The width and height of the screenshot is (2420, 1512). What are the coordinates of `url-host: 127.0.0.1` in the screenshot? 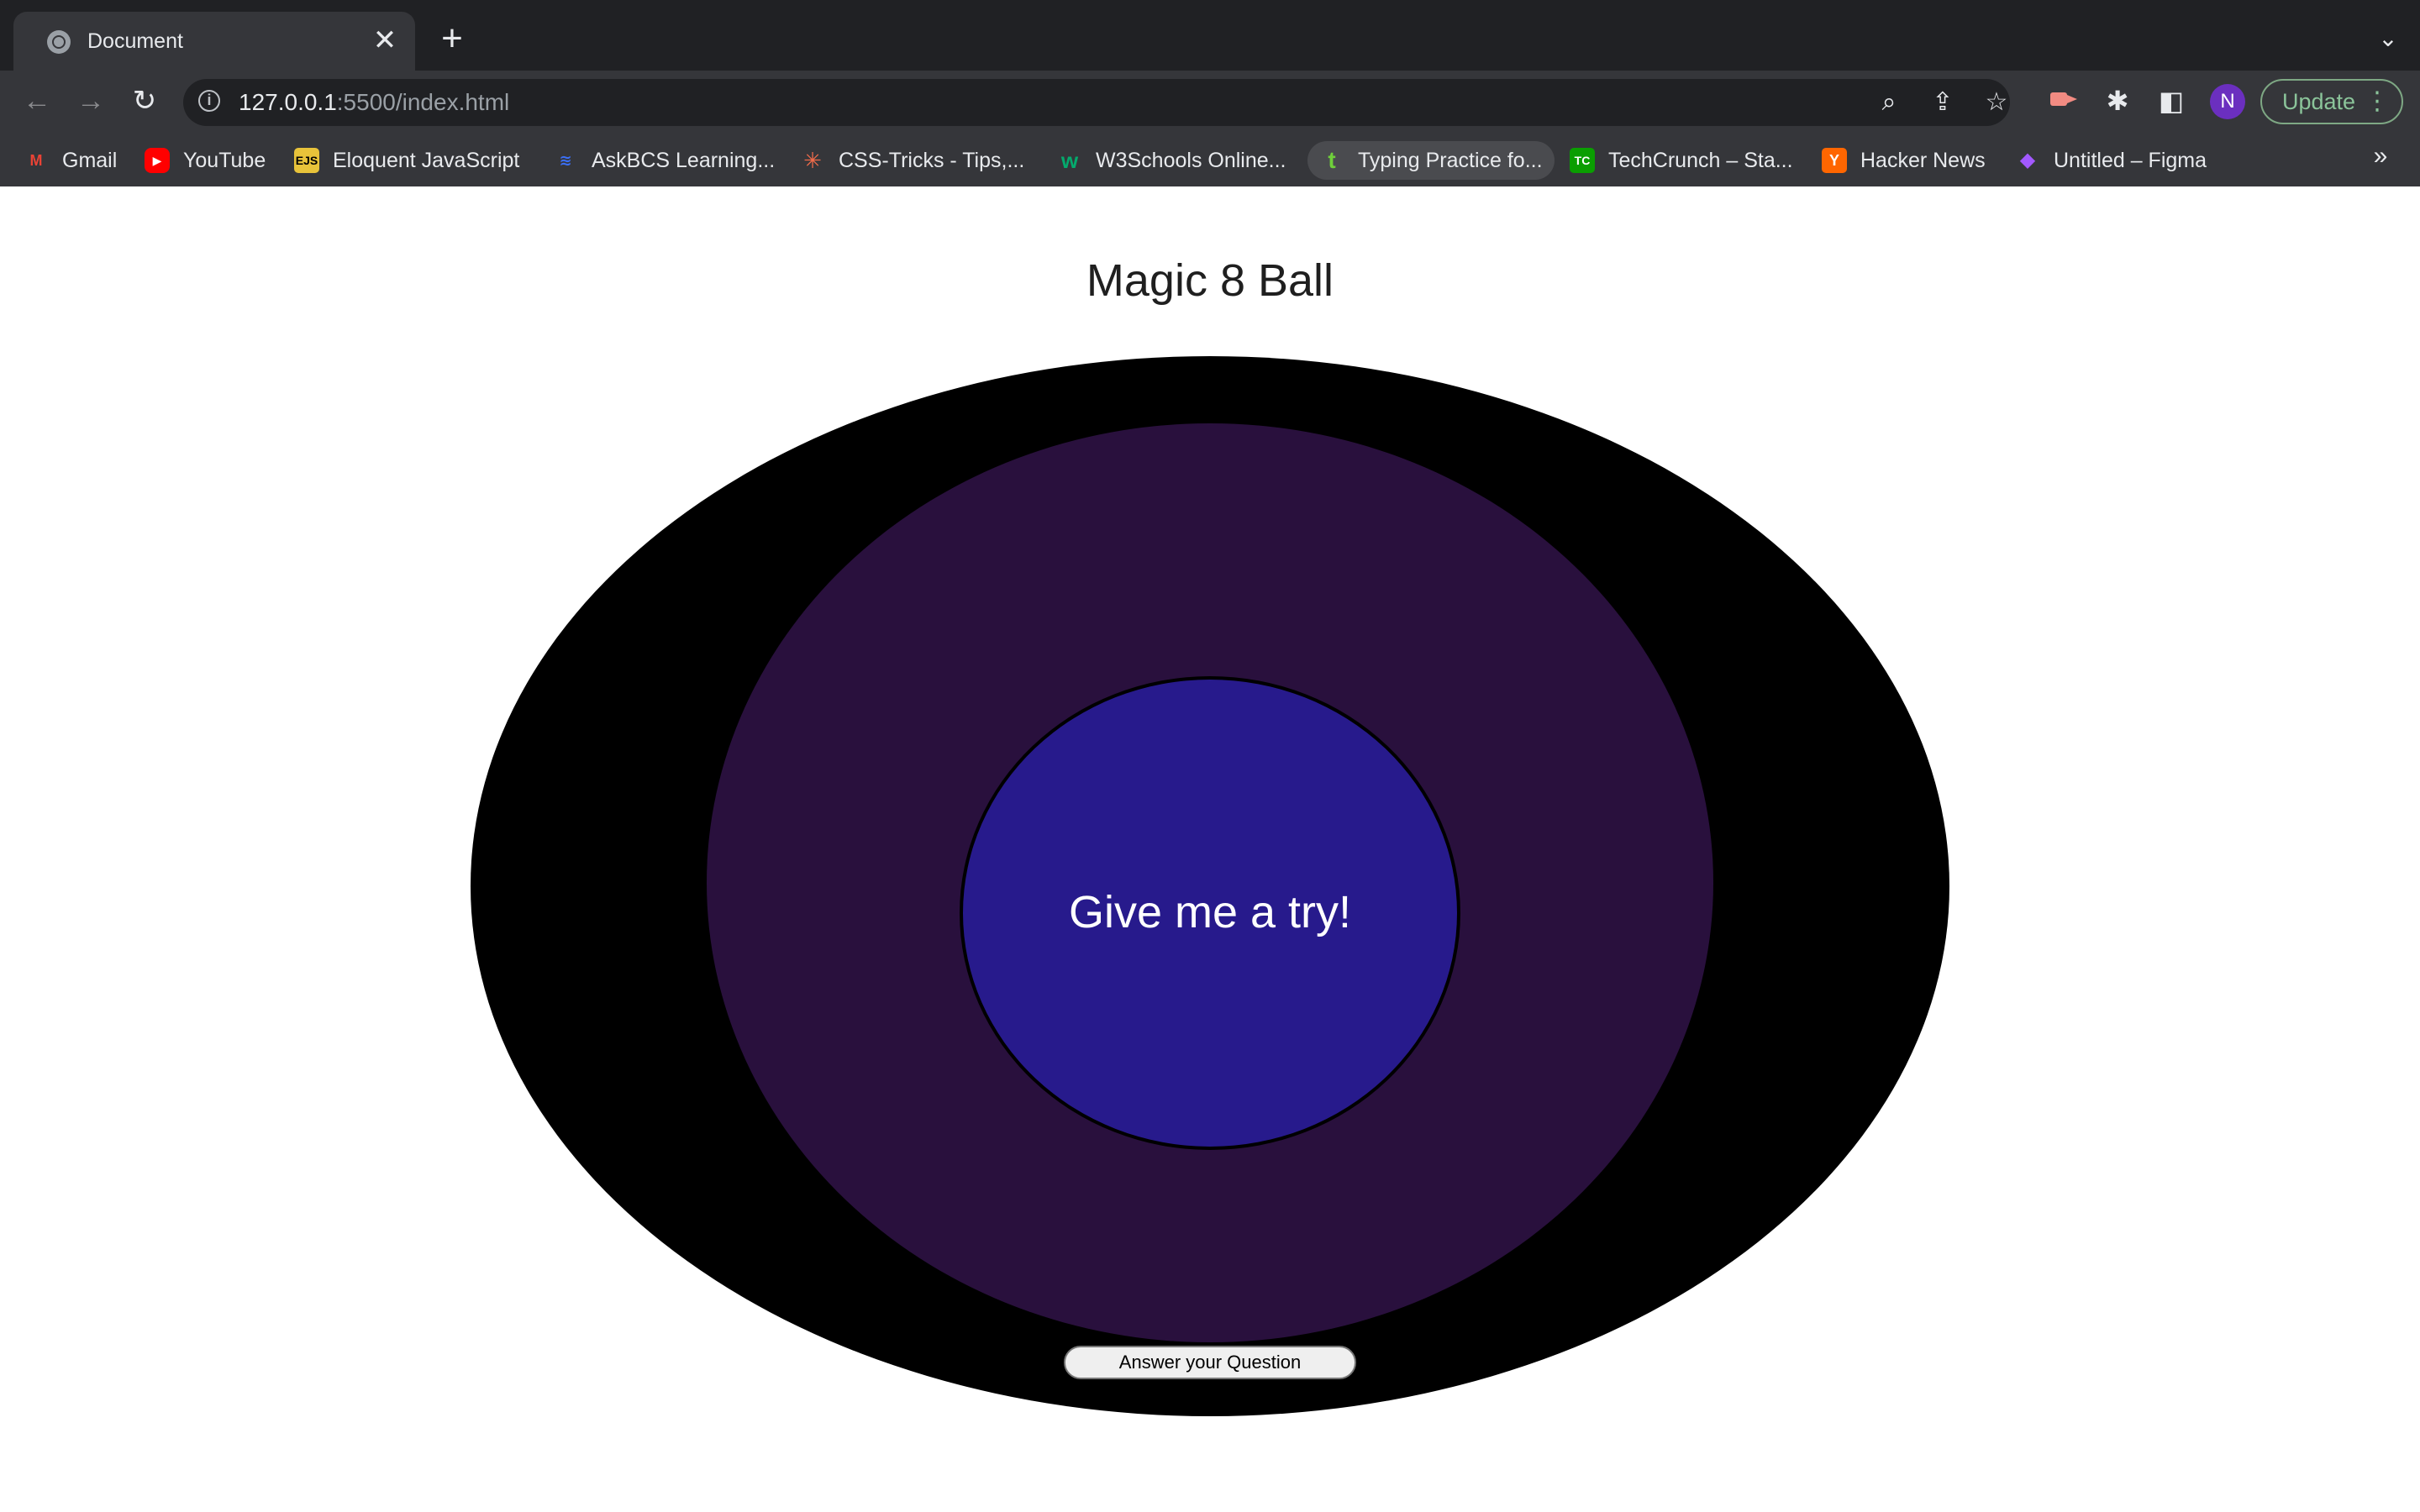 It's located at (288, 102).